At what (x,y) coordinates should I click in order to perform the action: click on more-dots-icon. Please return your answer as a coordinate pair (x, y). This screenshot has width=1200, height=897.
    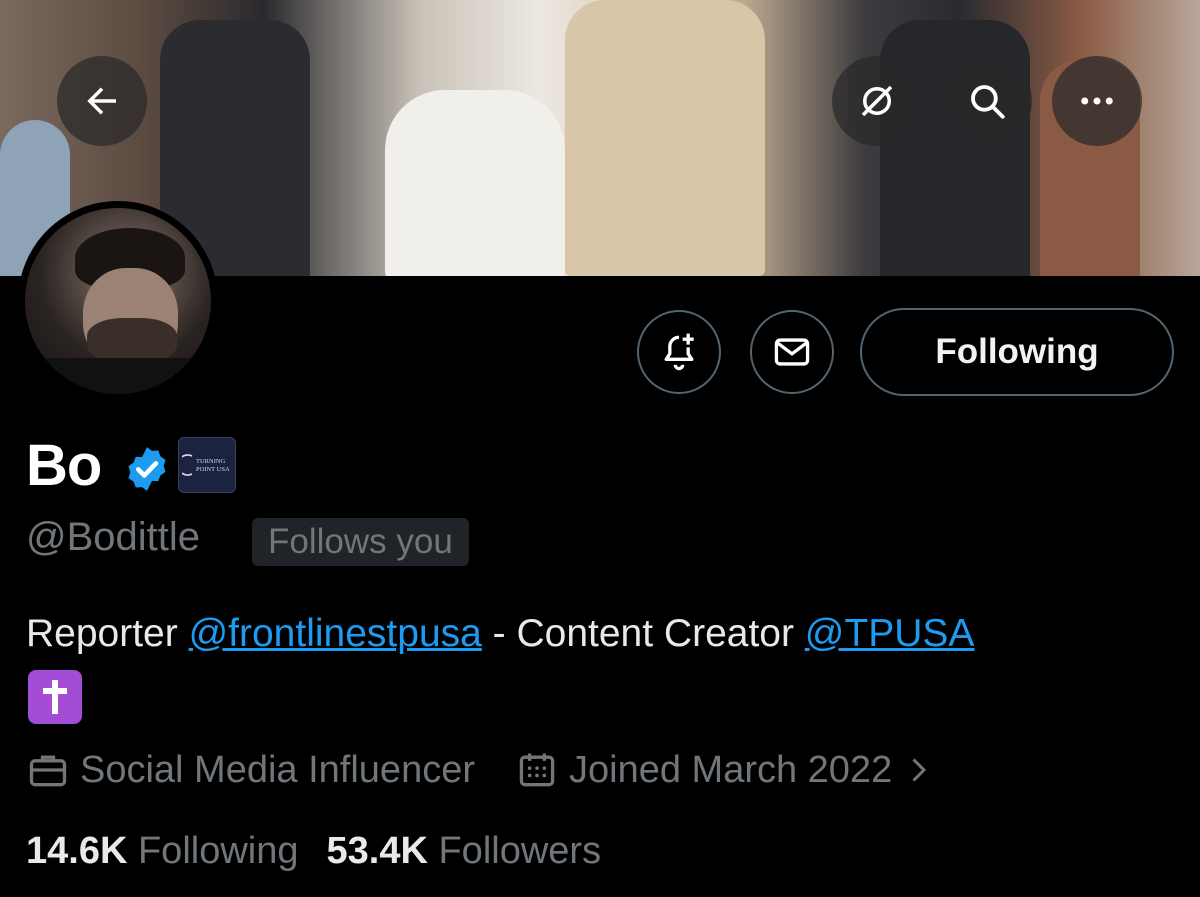
    Looking at the image, I should click on (1097, 101).